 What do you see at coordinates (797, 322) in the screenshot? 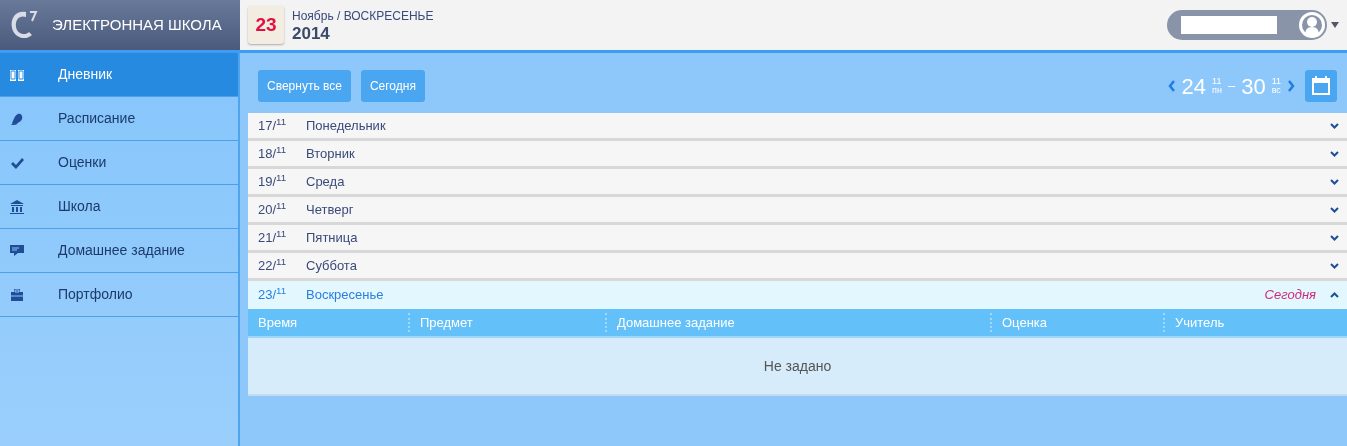
I see `column-header: Домашнее задание` at bounding box center [797, 322].